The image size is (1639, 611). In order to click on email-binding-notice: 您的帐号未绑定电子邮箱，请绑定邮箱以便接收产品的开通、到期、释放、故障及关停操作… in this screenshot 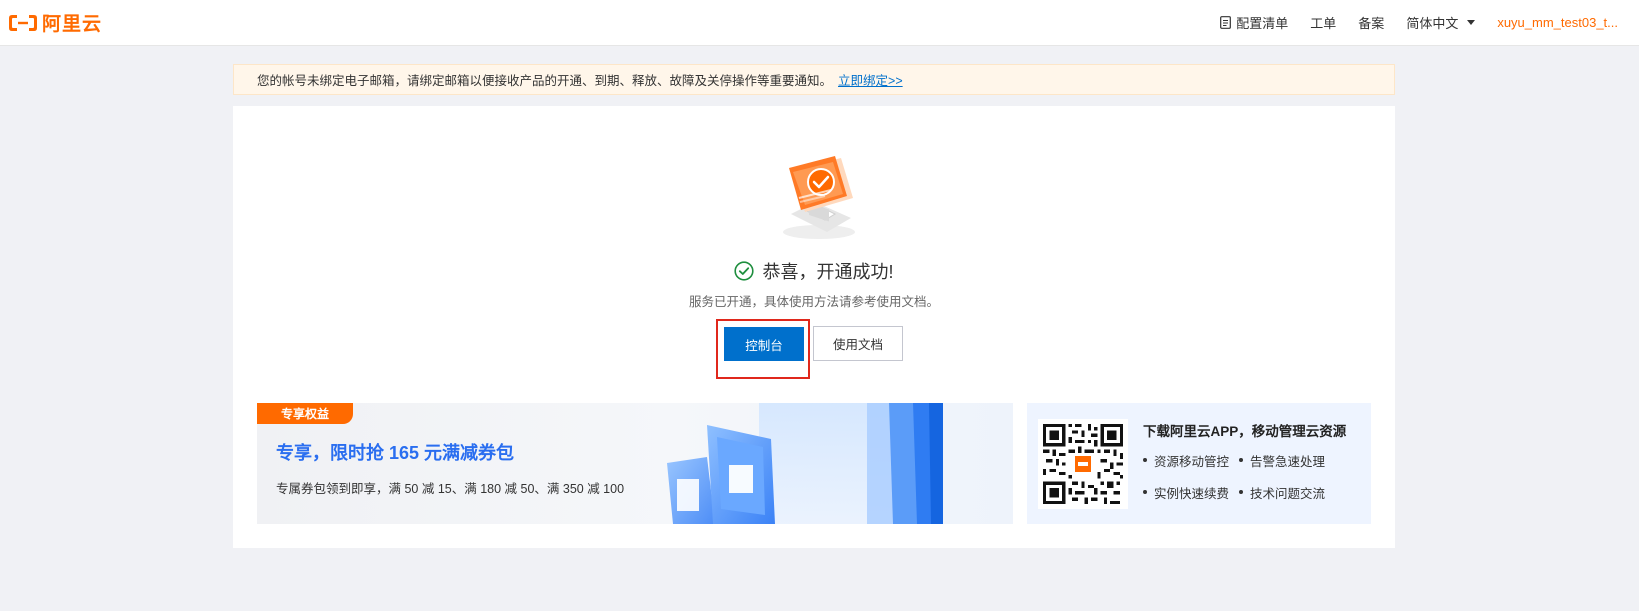, I will do `click(814, 79)`.